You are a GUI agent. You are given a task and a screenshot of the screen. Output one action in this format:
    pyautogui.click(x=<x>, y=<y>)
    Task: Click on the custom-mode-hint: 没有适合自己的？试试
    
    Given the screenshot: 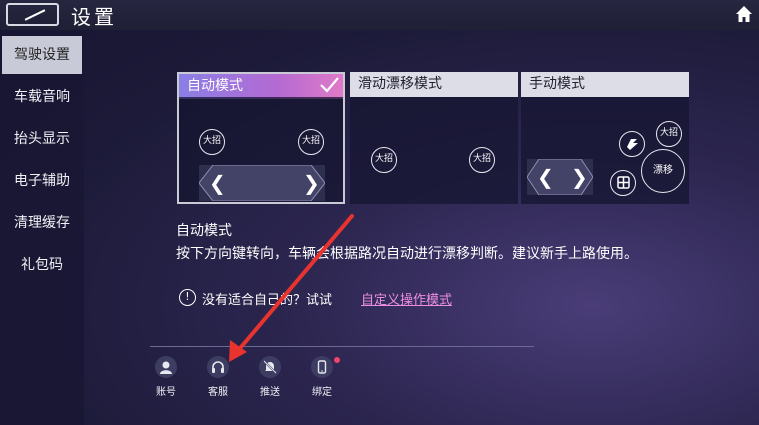 What is the action you would take?
    pyautogui.click(x=267, y=300)
    